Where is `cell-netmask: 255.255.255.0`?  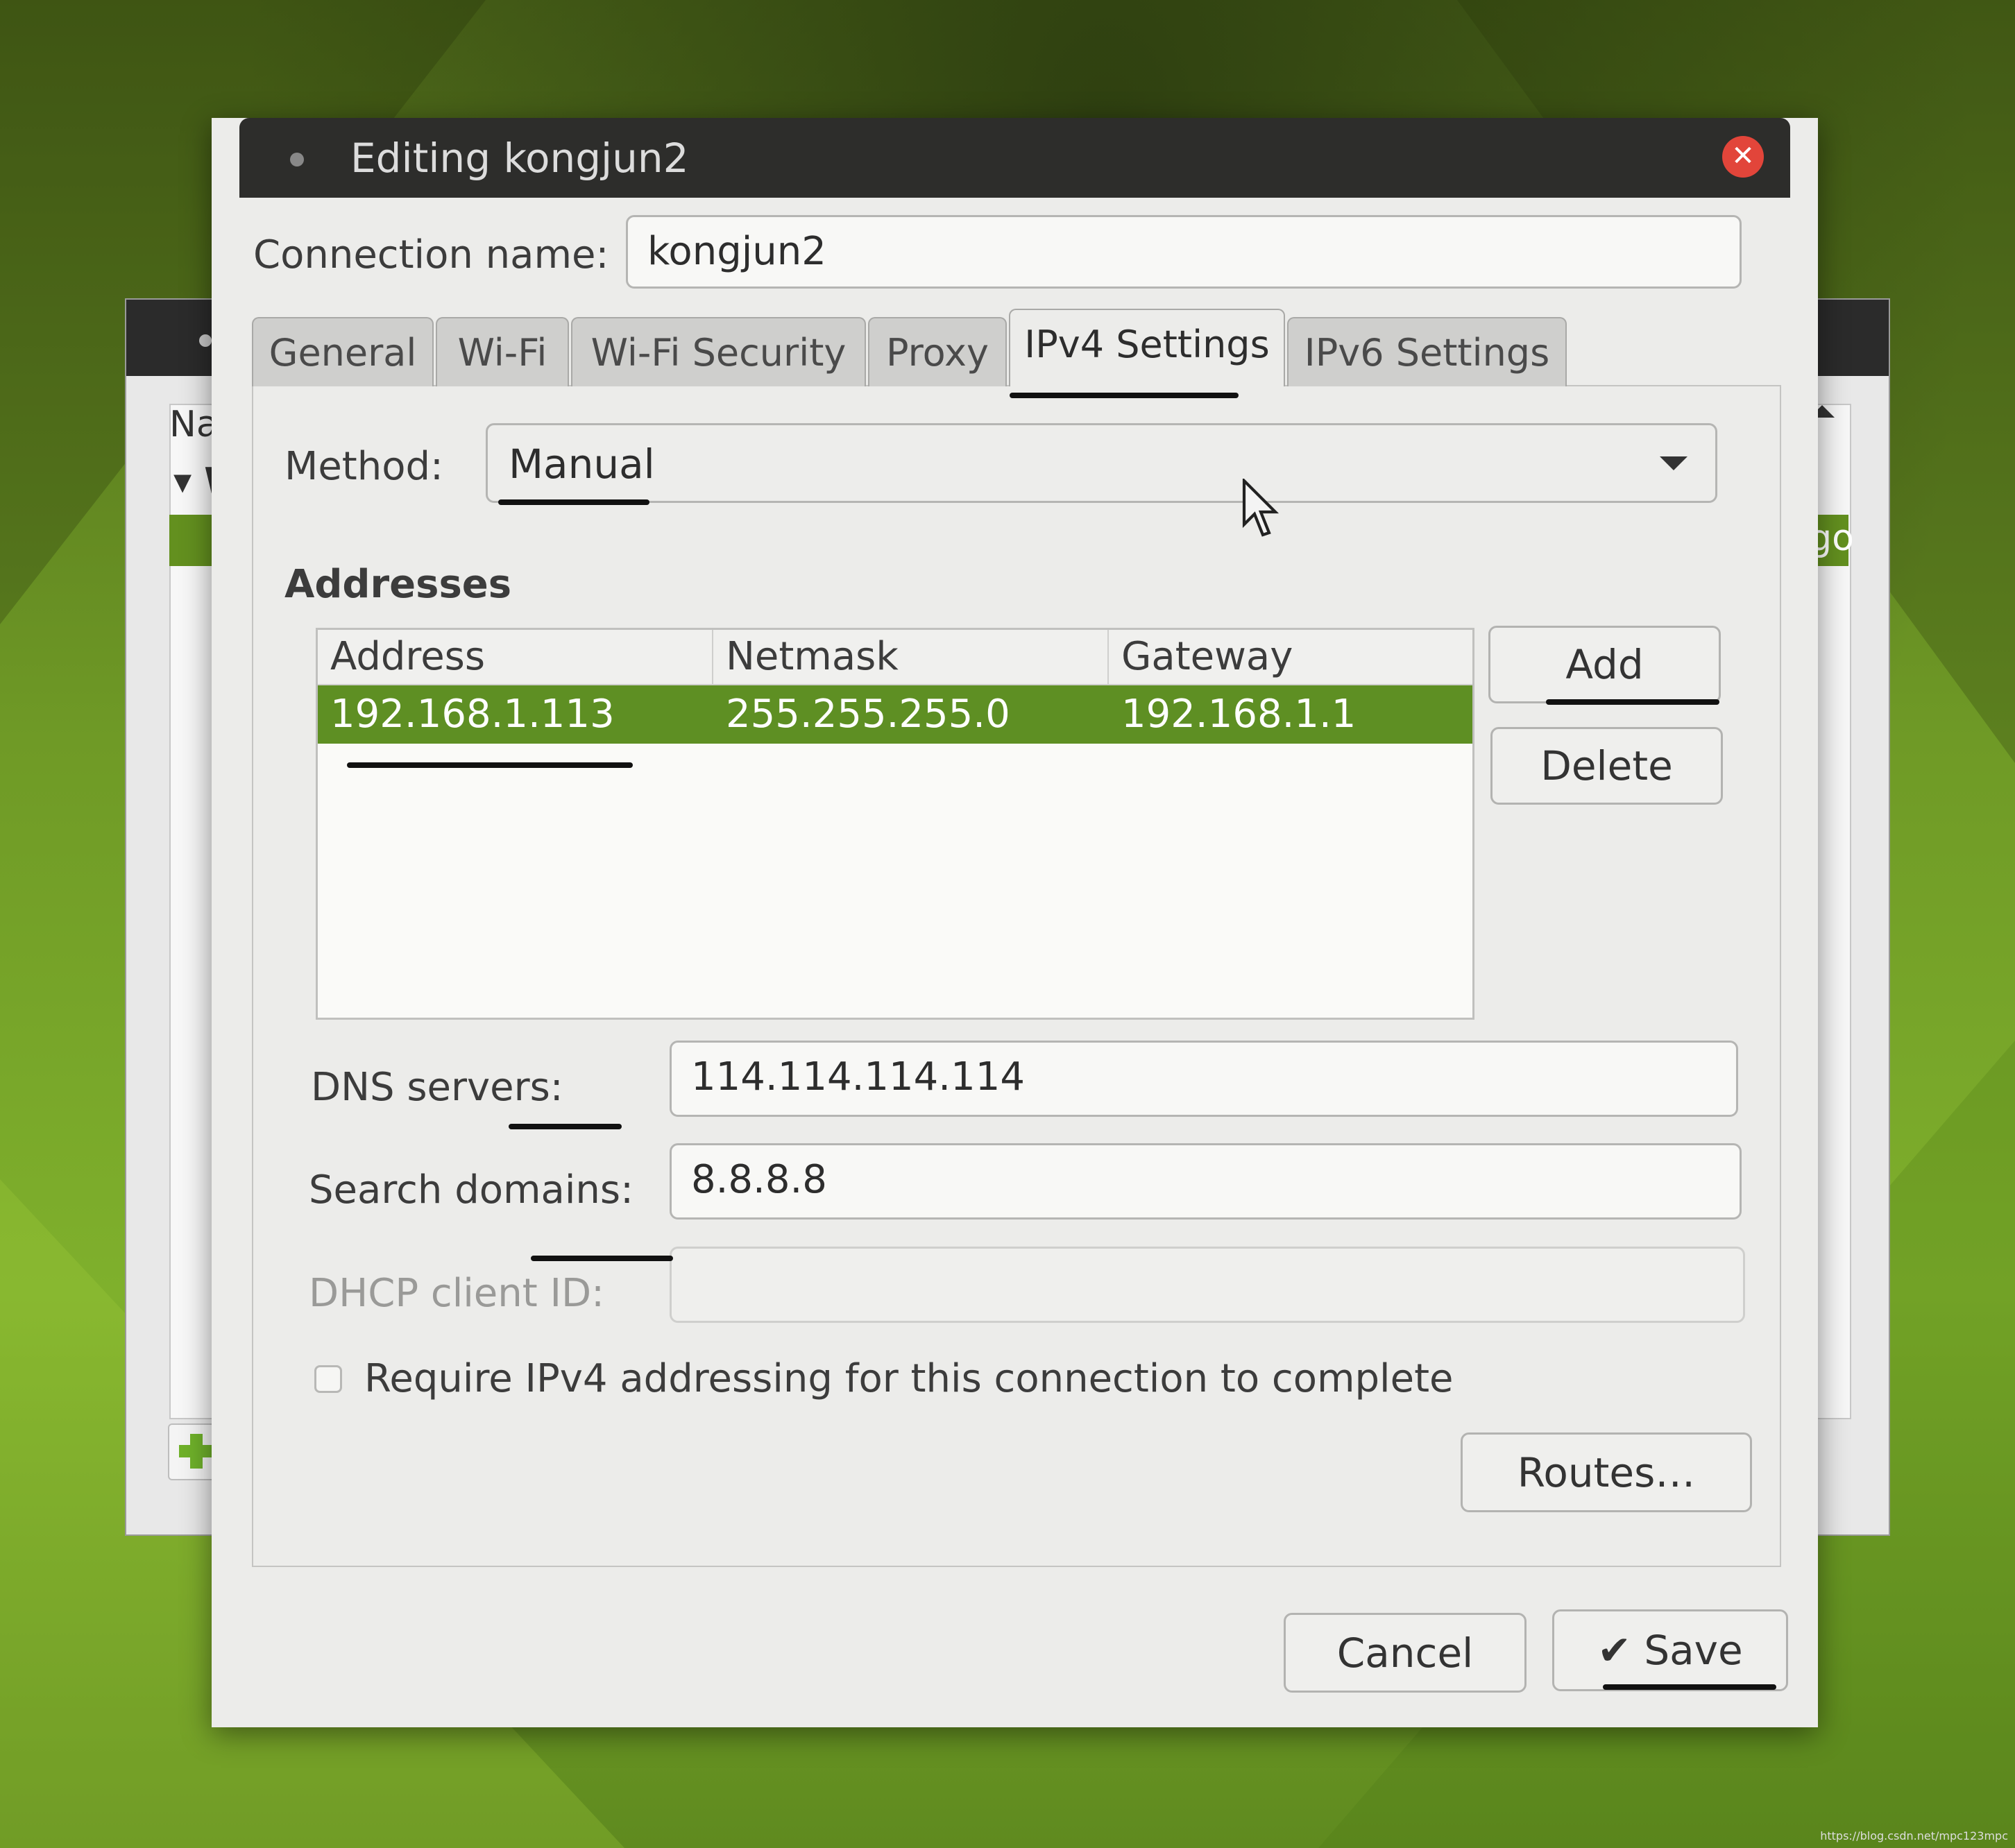 cell-netmask: 255.255.255.0 is located at coordinates (911, 714).